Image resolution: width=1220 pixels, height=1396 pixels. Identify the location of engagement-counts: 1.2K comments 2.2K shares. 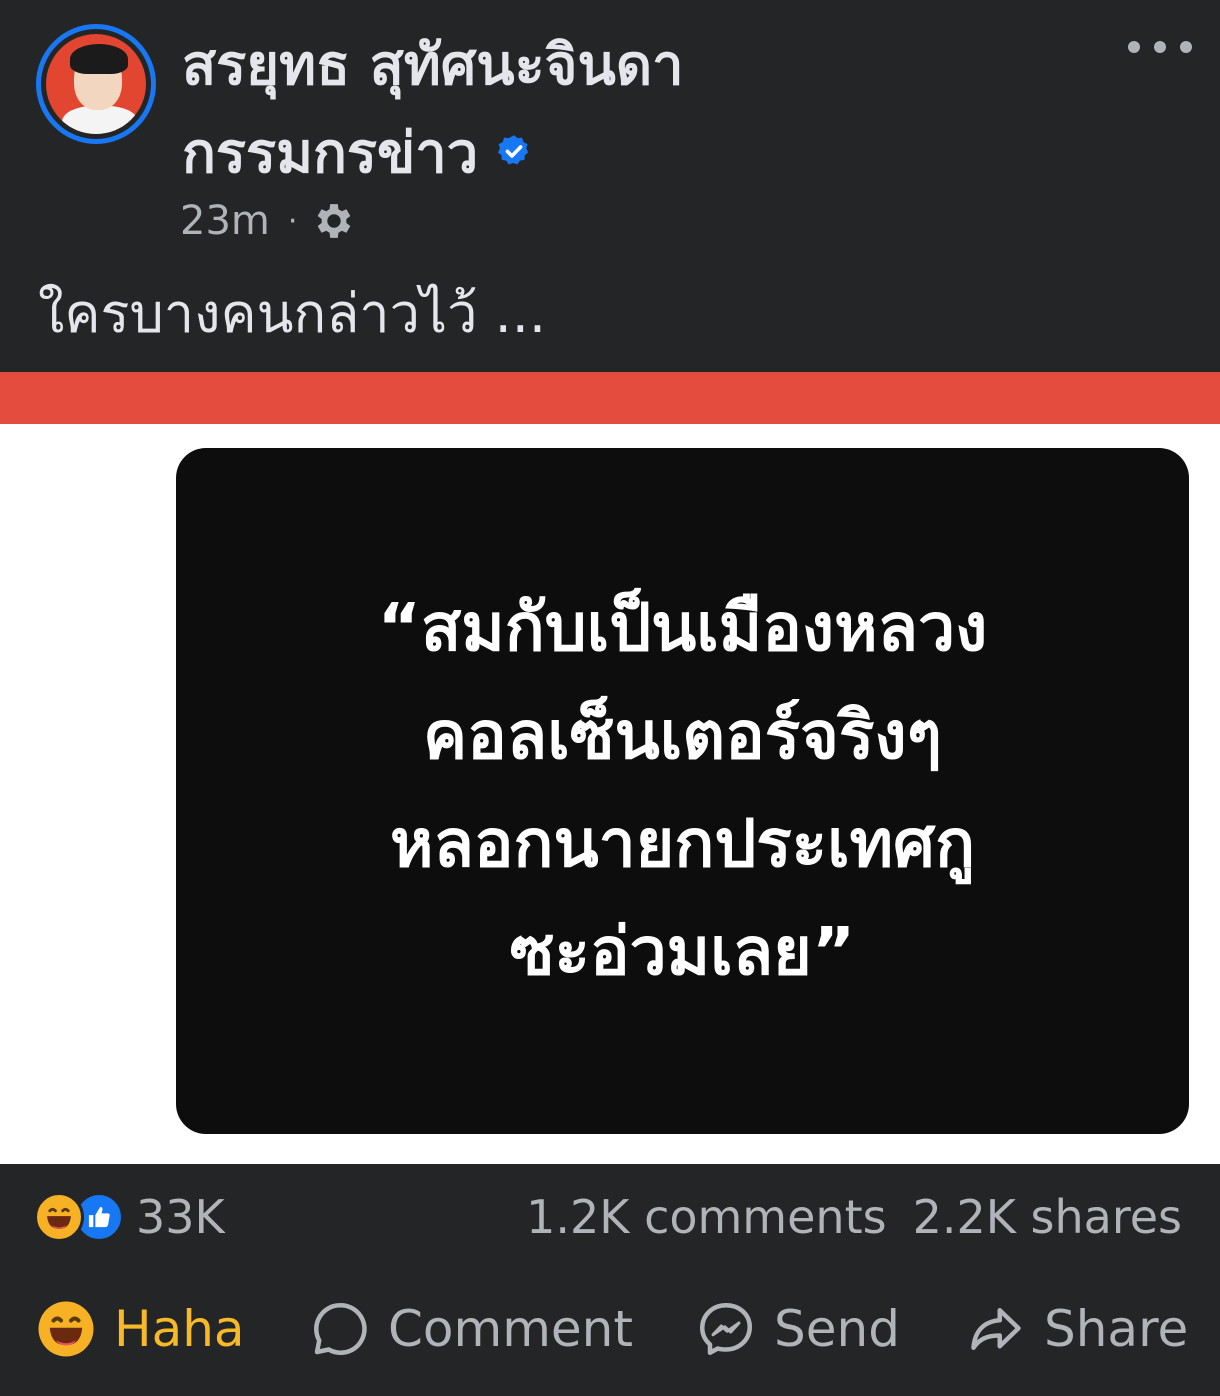
(854, 1217).